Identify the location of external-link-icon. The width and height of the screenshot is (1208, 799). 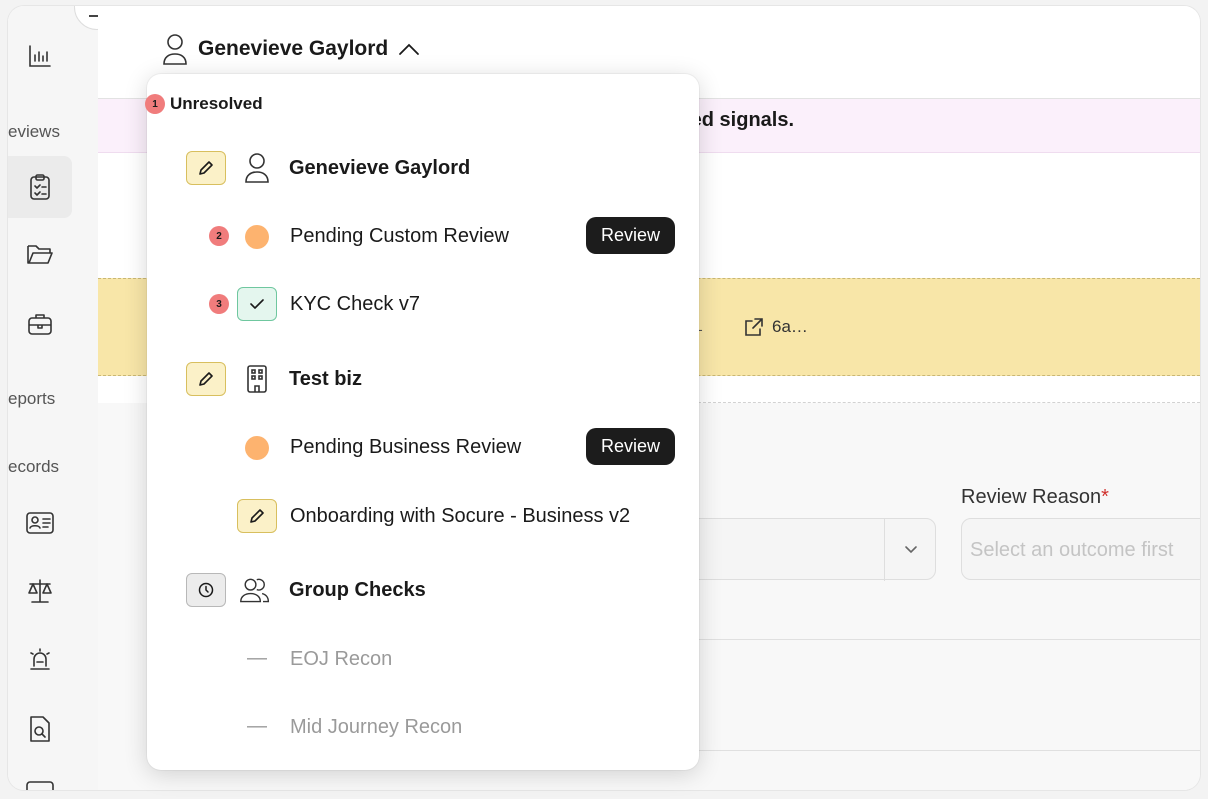
(754, 327).